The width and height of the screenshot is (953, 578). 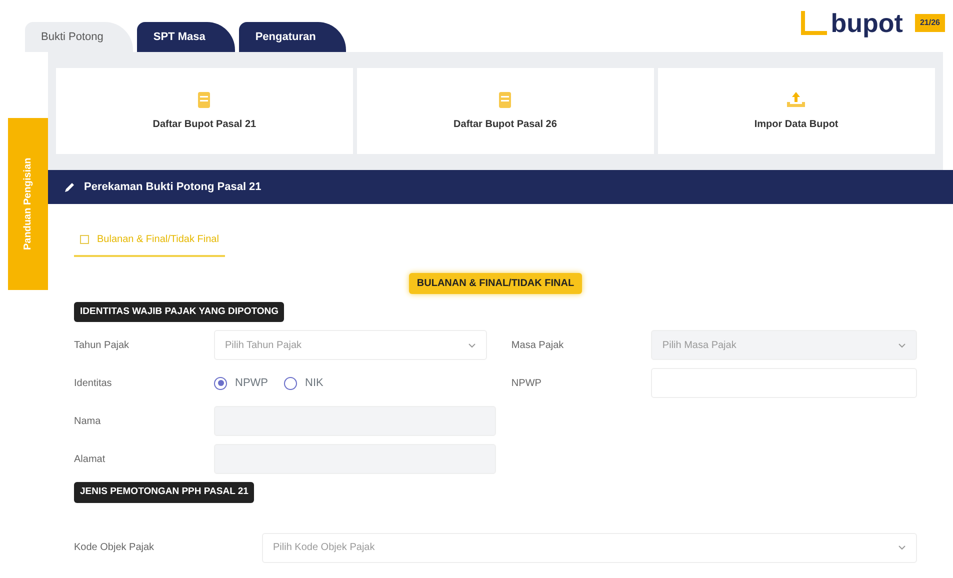 I want to click on select-field: Pilih Kode Objek Pajak, so click(x=589, y=547).